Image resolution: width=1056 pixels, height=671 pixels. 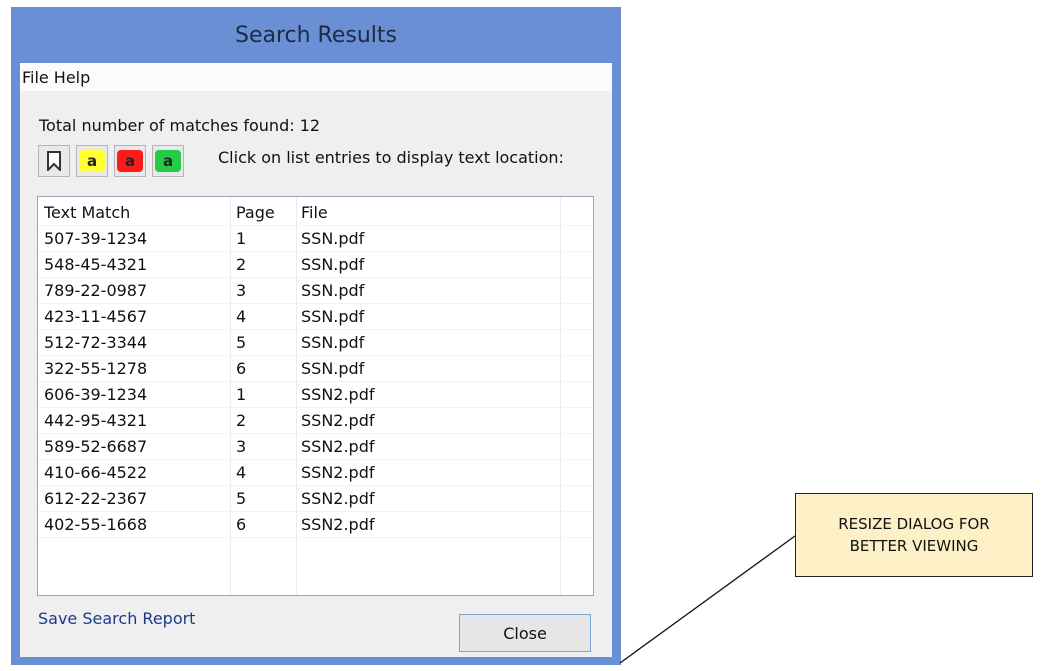 I want to click on callout-line-1: RESIZE DIALOG FOR, so click(x=914, y=524).